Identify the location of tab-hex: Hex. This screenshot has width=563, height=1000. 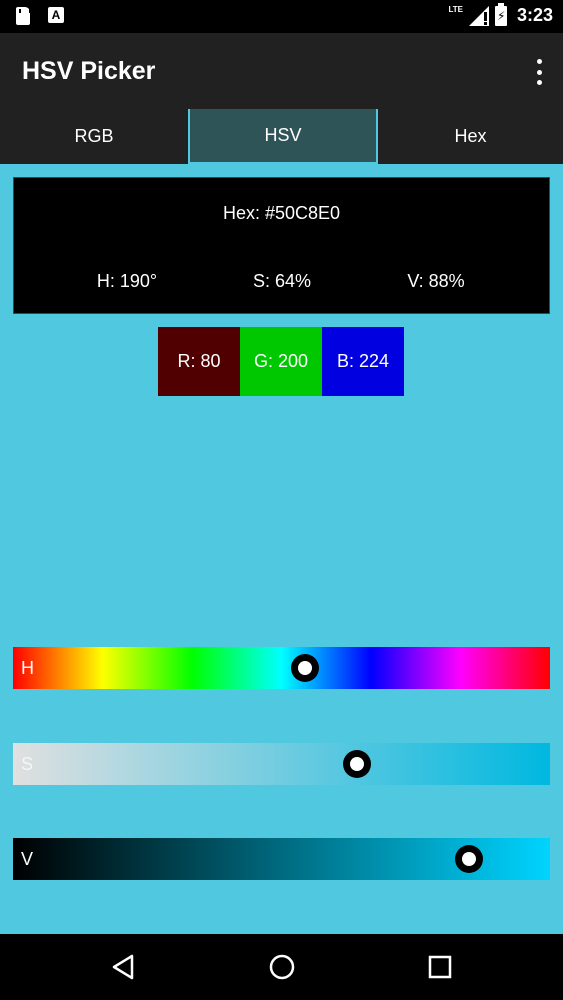
(470, 136).